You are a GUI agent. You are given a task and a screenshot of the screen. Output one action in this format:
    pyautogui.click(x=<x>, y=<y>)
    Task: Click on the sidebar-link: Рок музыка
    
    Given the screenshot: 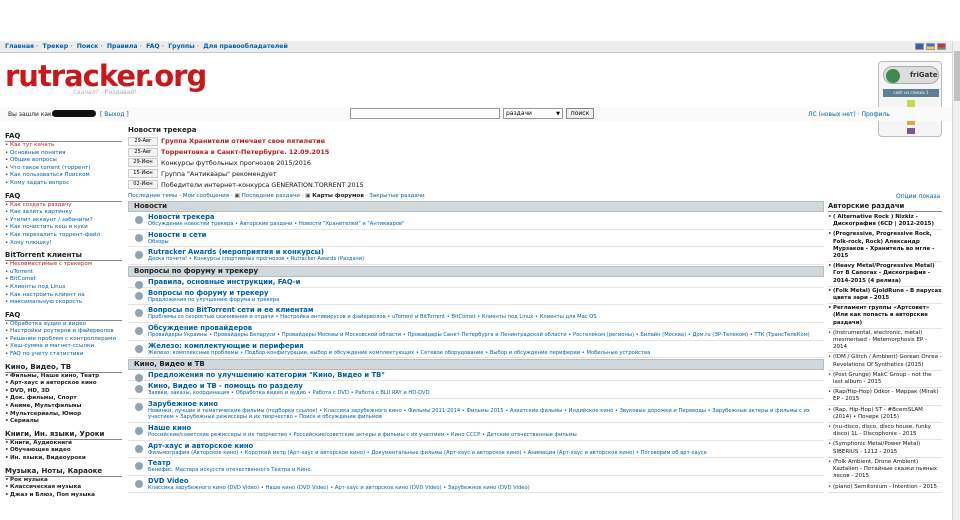 What is the action you would take?
    pyautogui.click(x=63, y=481)
    